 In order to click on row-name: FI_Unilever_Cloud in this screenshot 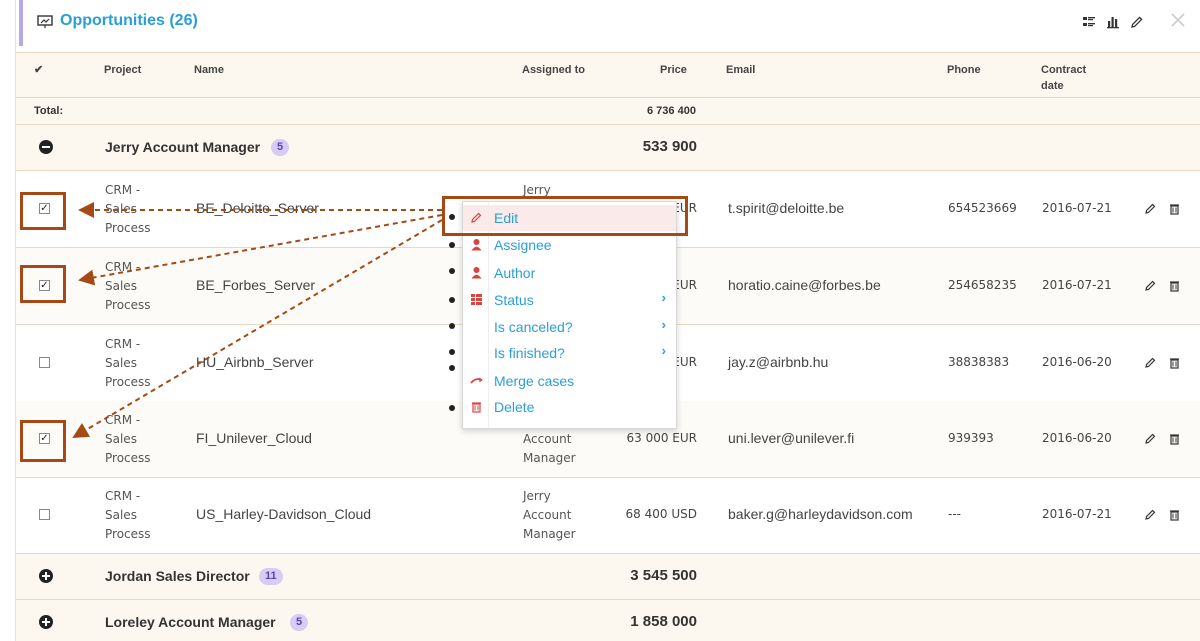, I will do `click(254, 438)`.